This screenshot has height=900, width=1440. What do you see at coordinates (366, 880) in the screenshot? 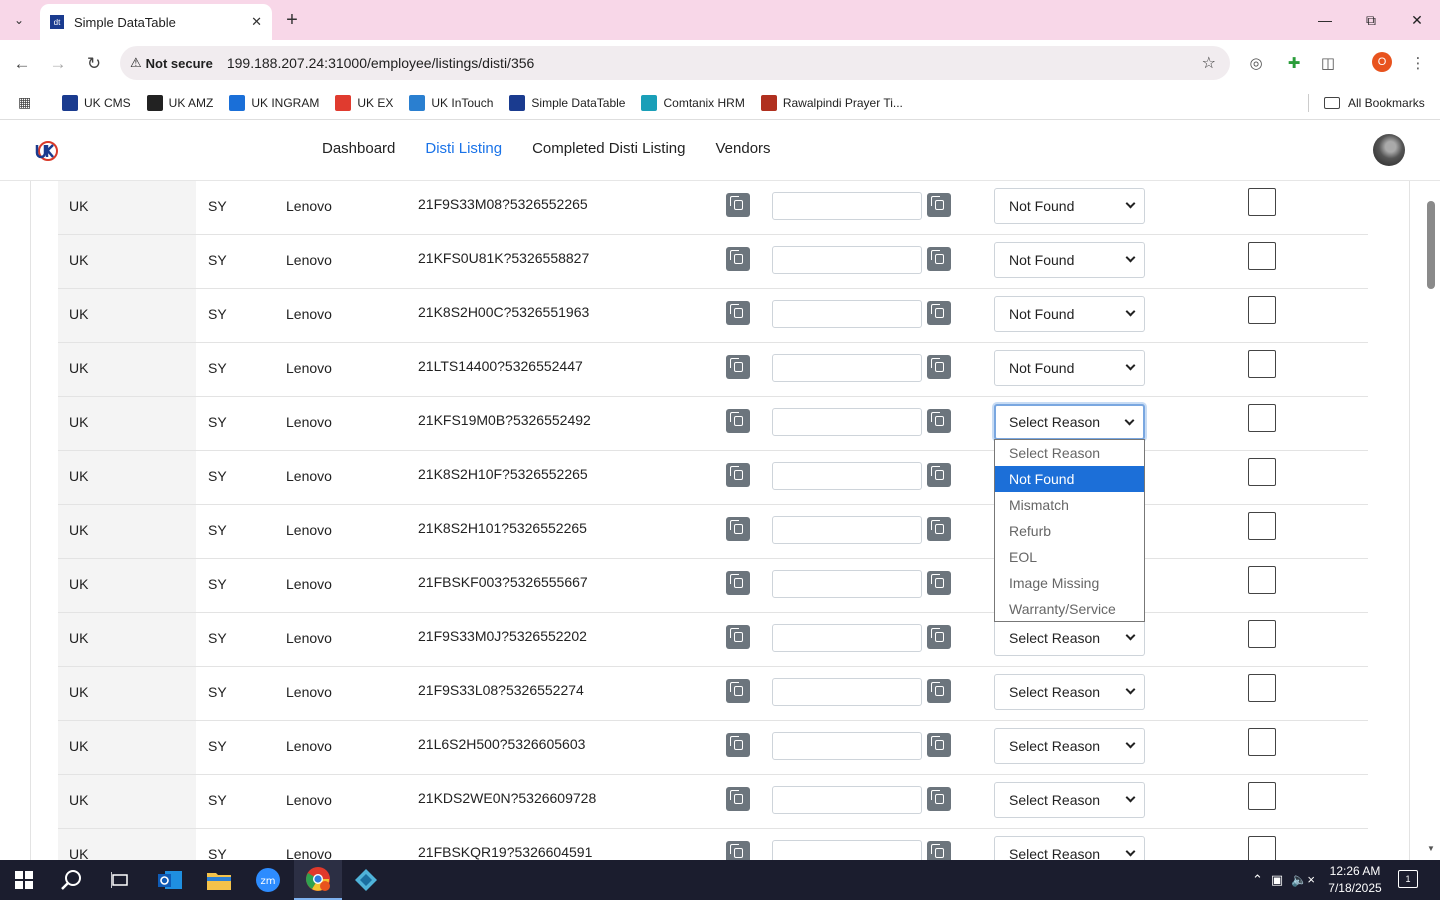
I see `app-icon` at bounding box center [366, 880].